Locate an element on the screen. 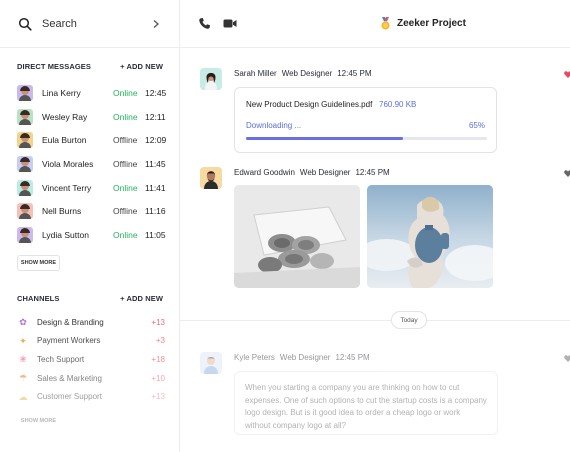 The image size is (570, 452). download-progress-bar is located at coordinates (366, 138).